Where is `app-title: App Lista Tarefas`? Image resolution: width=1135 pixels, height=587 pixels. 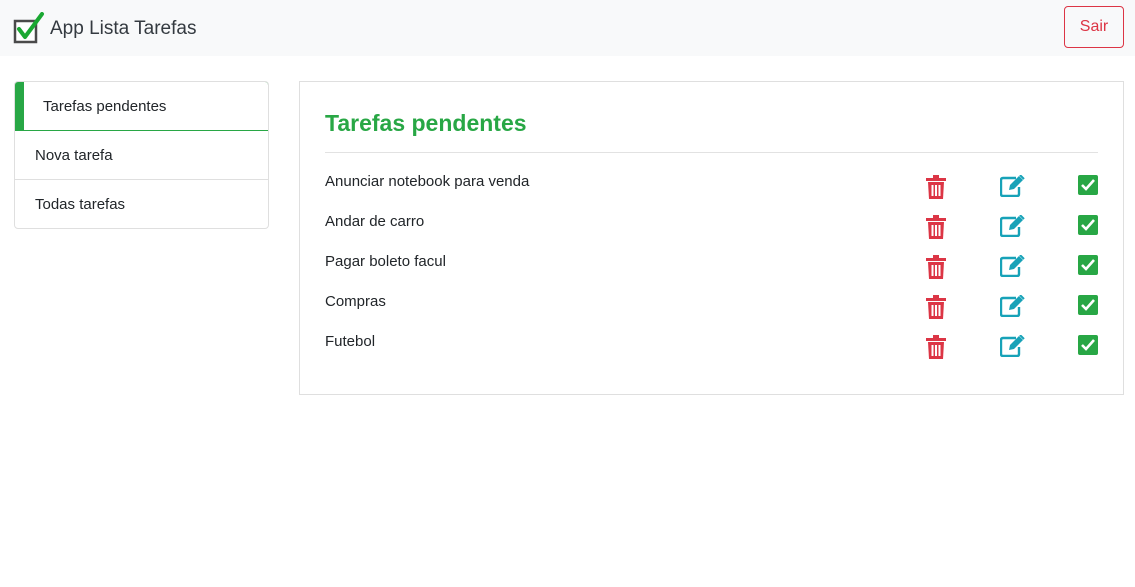 app-title: App Lista Tarefas is located at coordinates (123, 28).